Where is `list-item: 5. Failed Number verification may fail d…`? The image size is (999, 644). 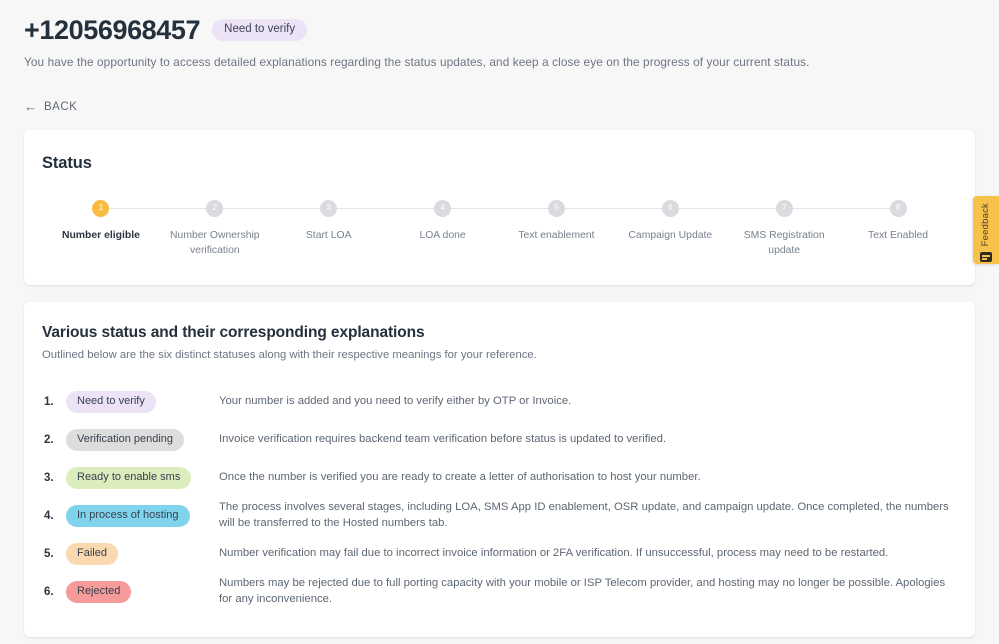
list-item: 5. Failed Number verification may fail d… is located at coordinates (499, 554).